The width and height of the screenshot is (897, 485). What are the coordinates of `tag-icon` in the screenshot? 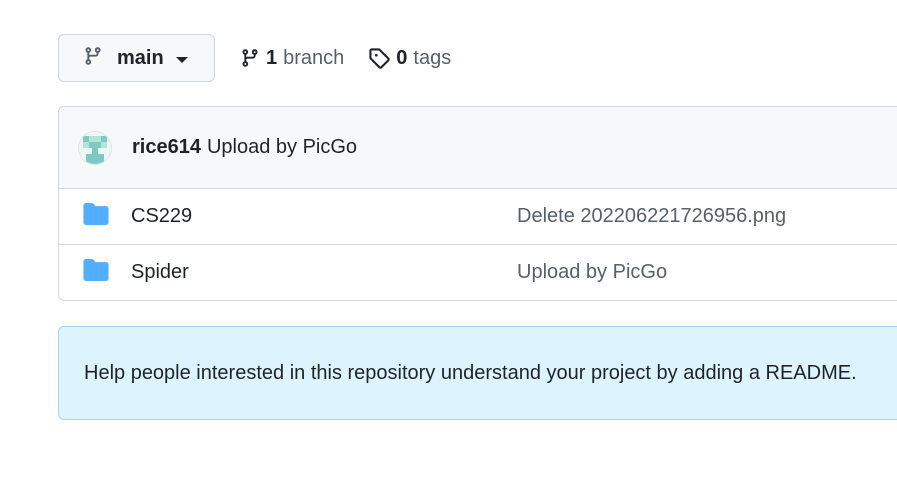 It's located at (379, 58).